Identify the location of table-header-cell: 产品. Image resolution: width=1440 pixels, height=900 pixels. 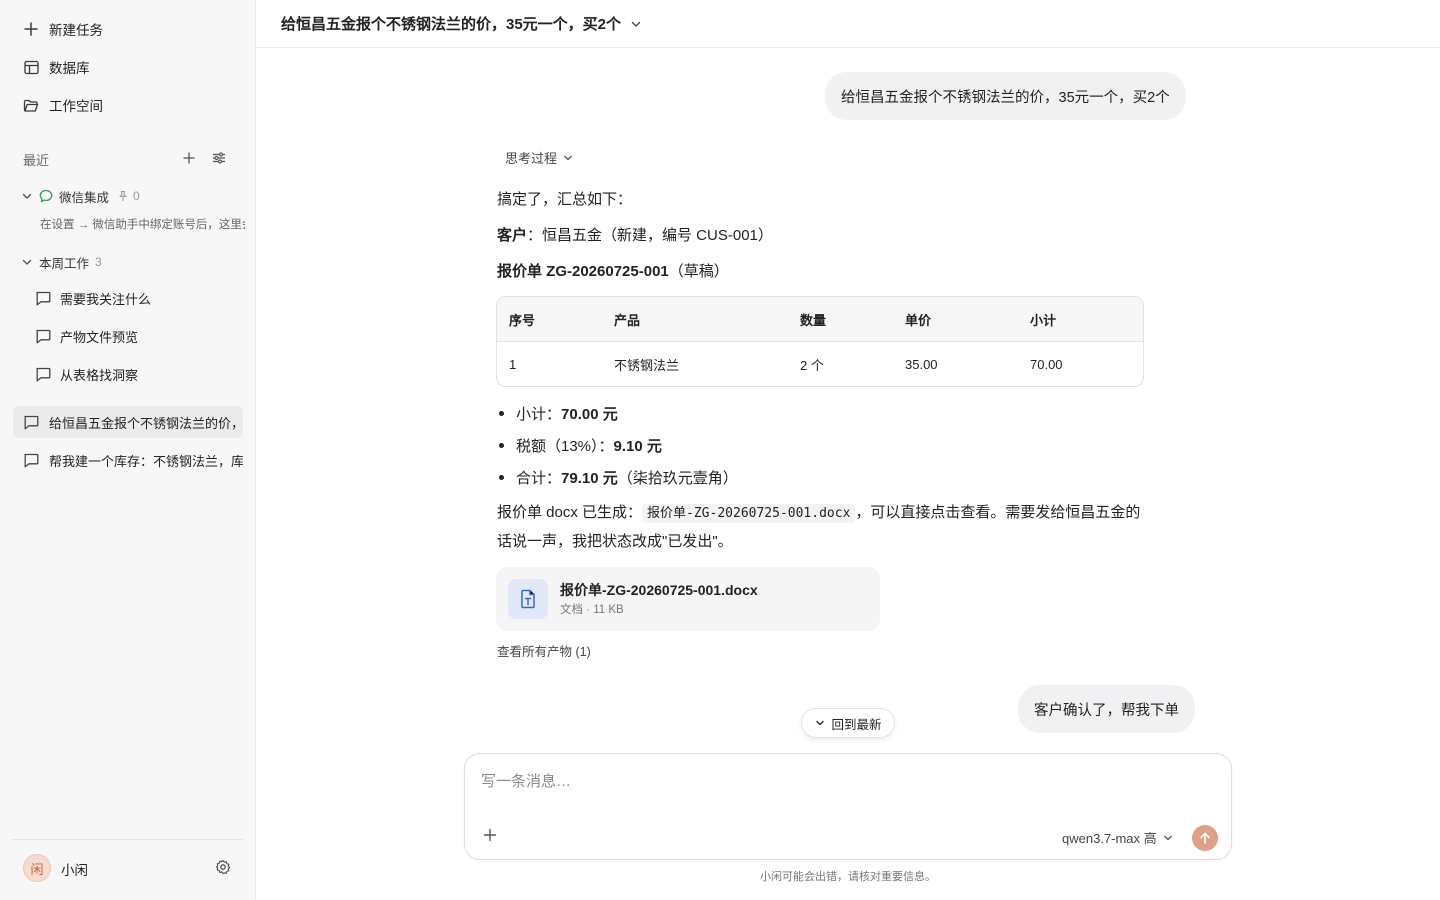
(627, 320).